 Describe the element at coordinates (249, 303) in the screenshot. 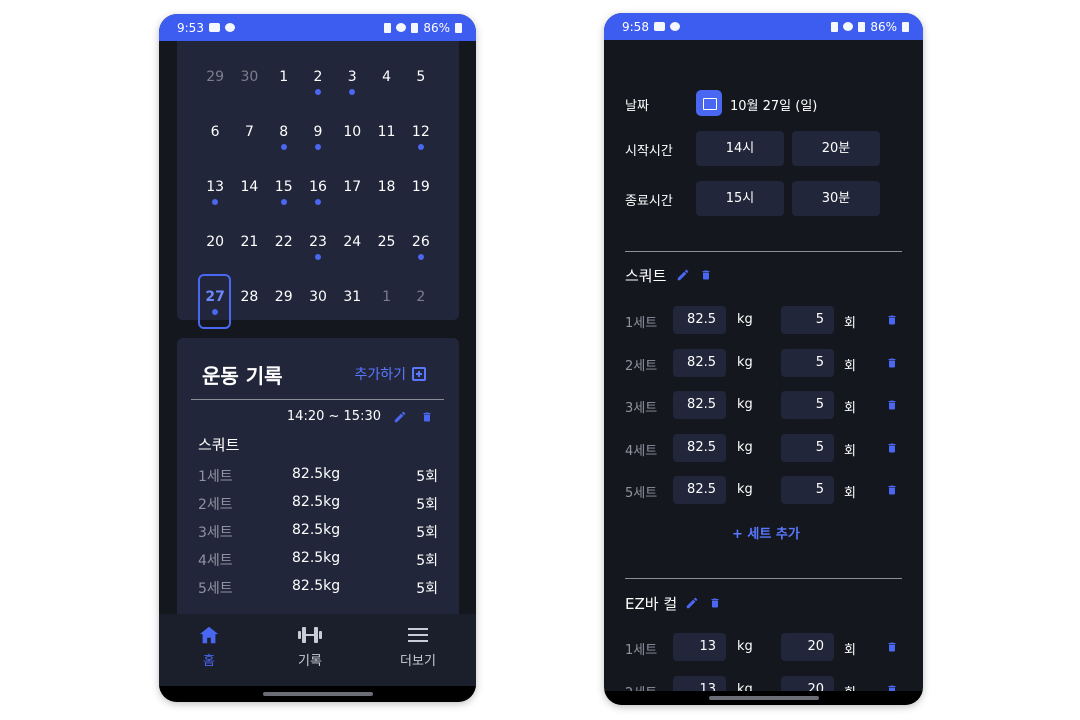

I see `calendar-day: 28` at that location.